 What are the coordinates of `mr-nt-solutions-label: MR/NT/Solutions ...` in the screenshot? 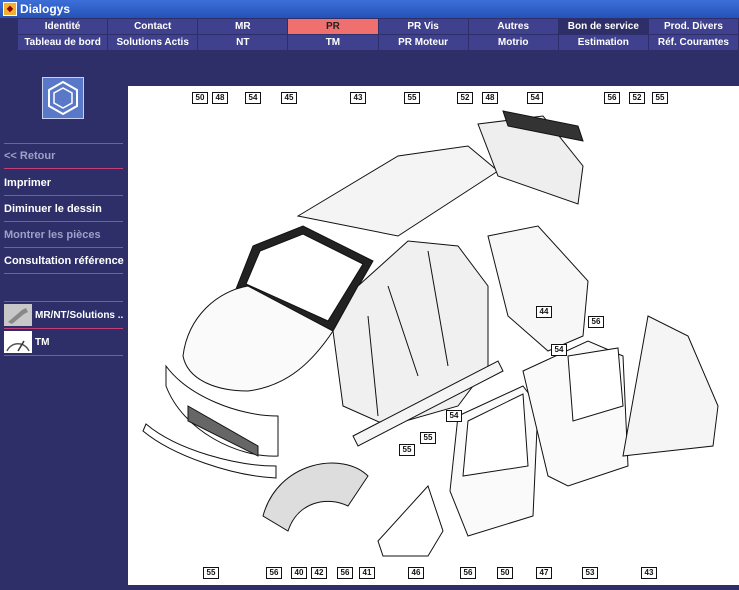 It's located at (79, 315).